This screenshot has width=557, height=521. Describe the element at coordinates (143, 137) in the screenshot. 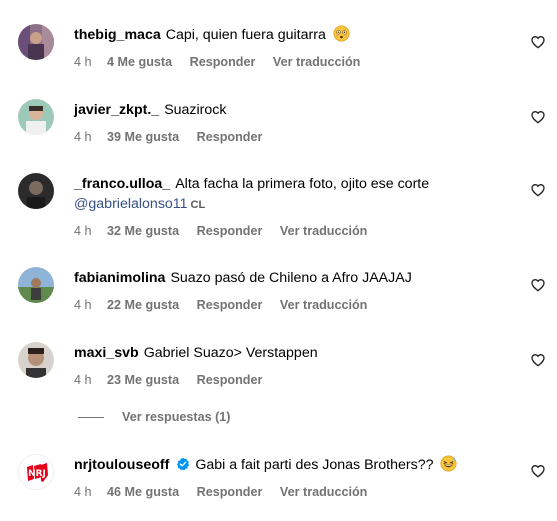

I see `comment-likes: 39 Me gusta` at that location.